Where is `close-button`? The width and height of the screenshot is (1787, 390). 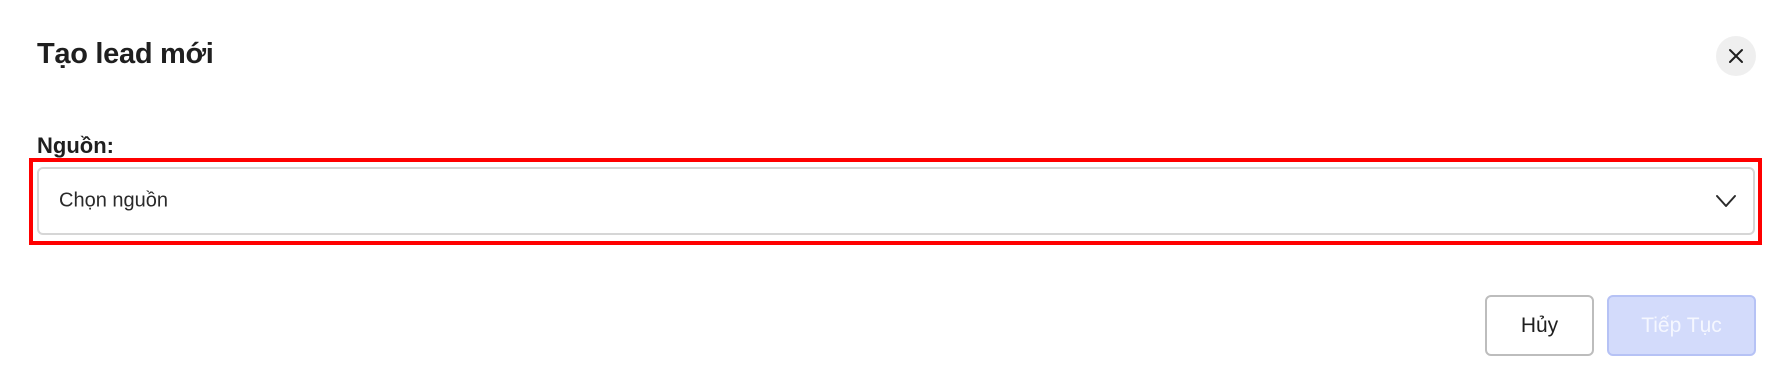 close-button is located at coordinates (1736, 56).